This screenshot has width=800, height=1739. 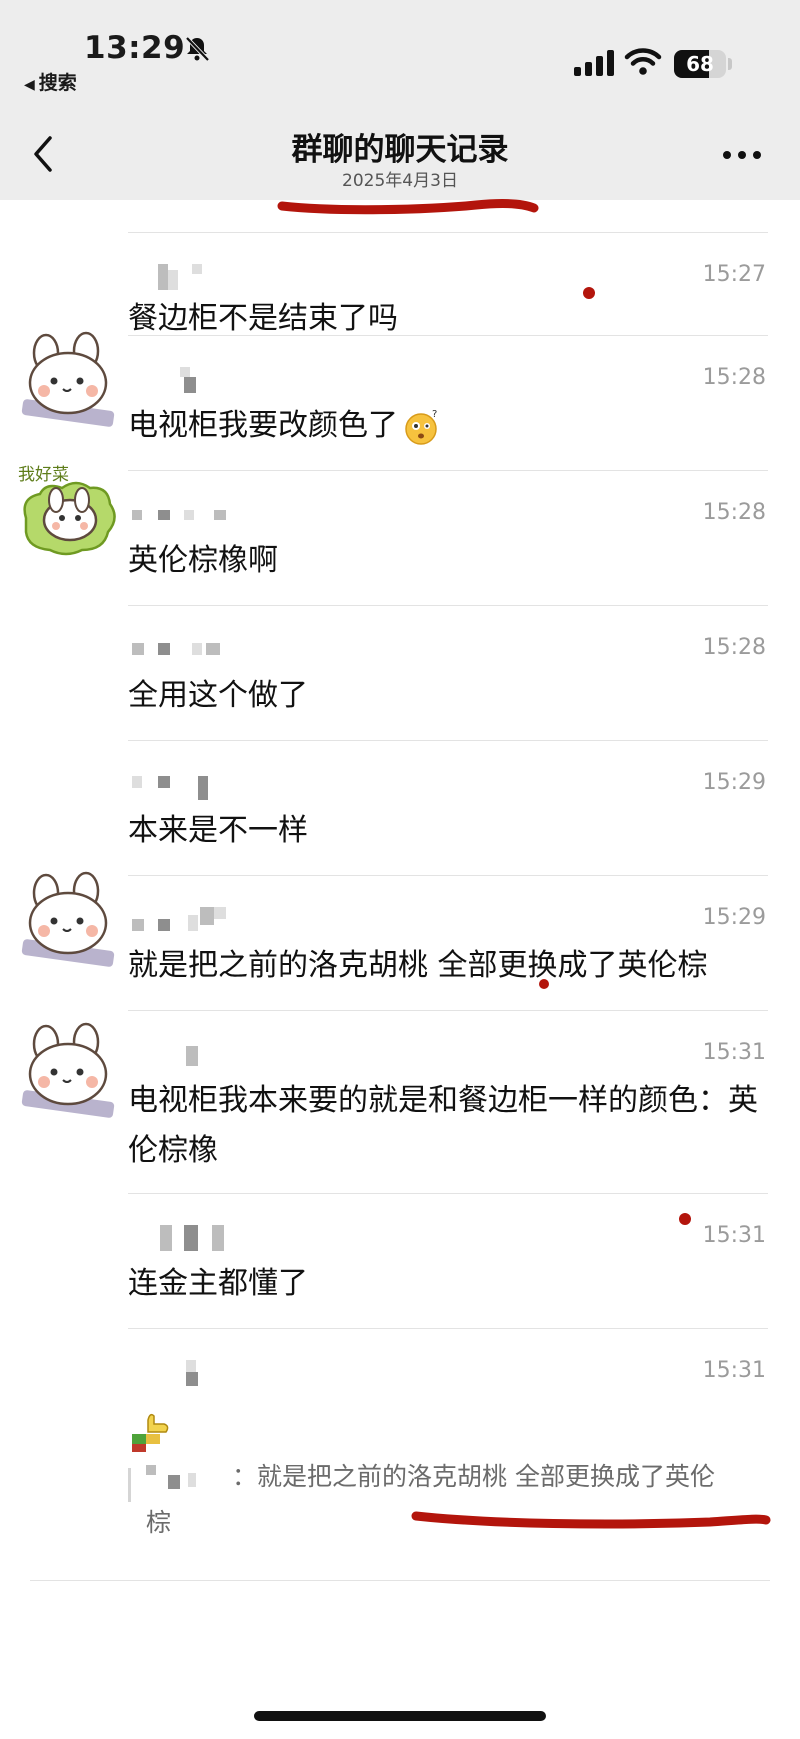 What do you see at coordinates (203, 560) in the screenshot?
I see `message-text: 英伦棕橡啊` at bounding box center [203, 560].